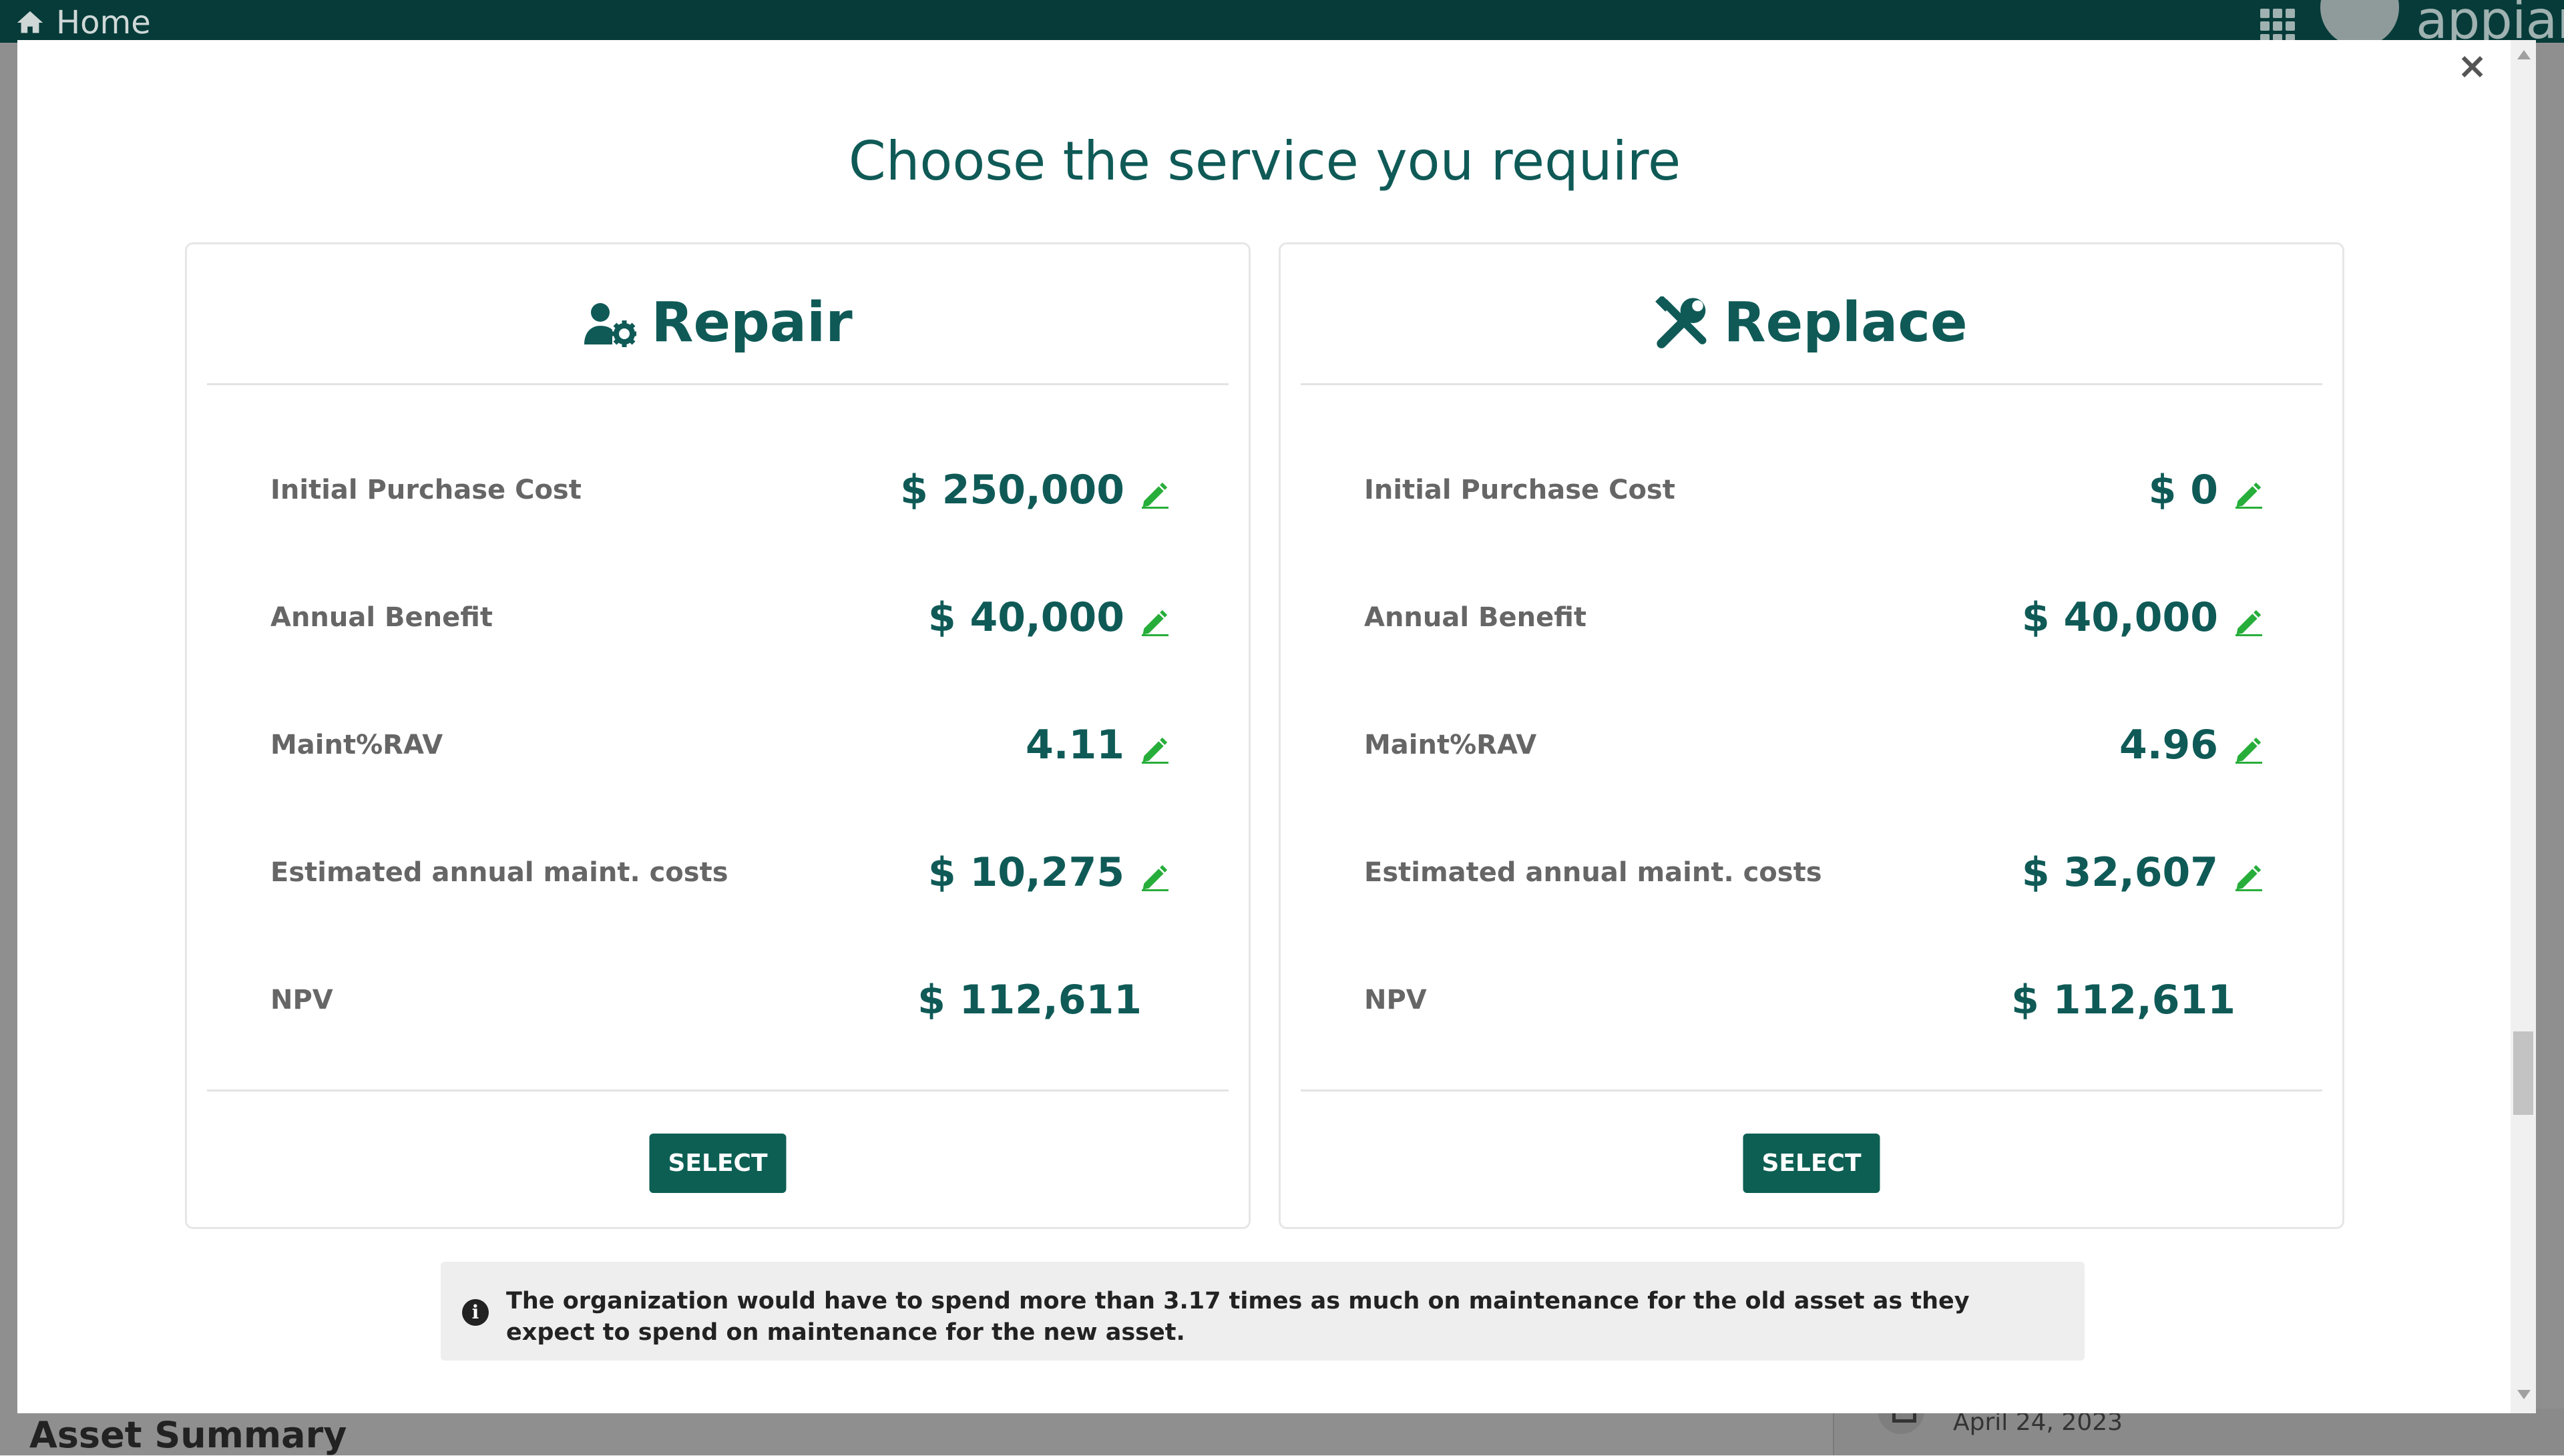 The height and width of the screenshot is (1456, 2564). What do you see at coordinates (2119, 872) in the screenshot?
I see `row-value: $ 32,607` at bounding box center [2119, 872].